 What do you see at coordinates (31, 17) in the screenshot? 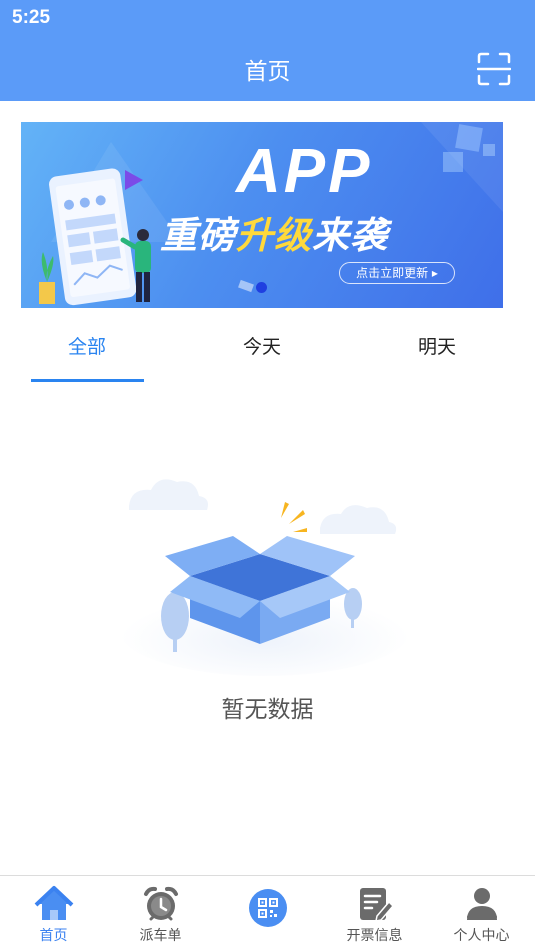
I see `status-time: 5:25` at bounding box center [31, 17].